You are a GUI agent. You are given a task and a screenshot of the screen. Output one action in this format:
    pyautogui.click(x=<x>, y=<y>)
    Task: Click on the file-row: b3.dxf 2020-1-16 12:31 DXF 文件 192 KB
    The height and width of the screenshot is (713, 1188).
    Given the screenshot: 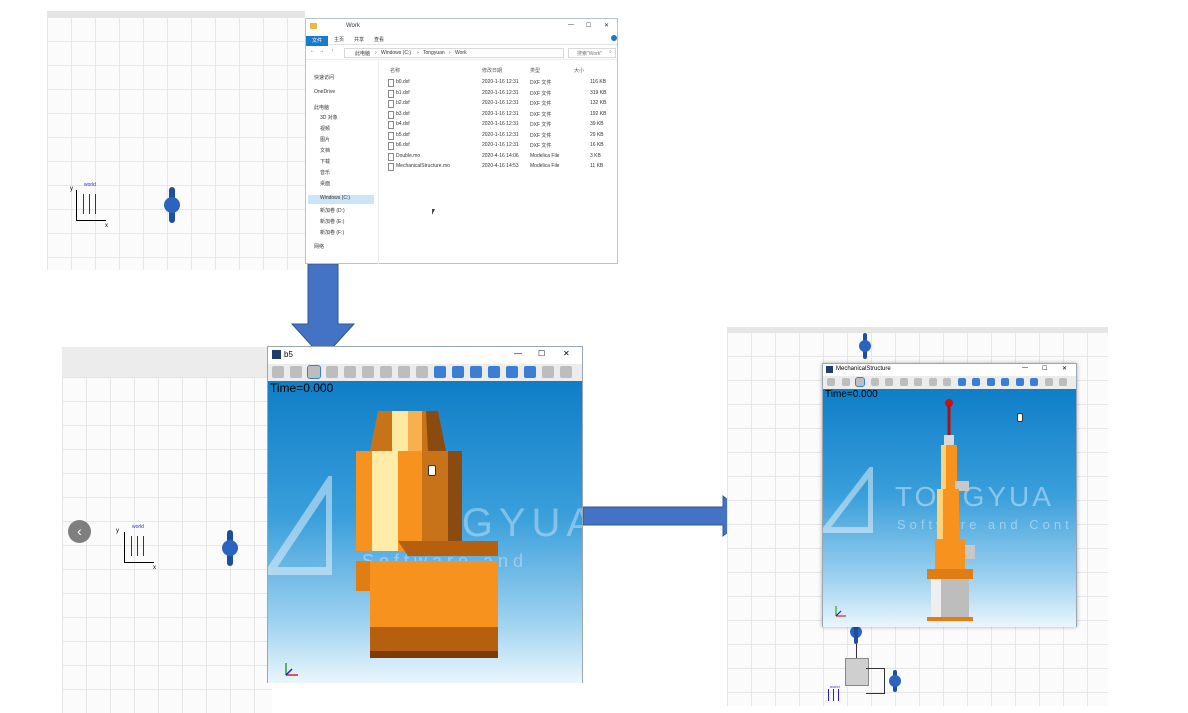 What is the action you would take?
    pyautogui.click(x=500, y=115)
    